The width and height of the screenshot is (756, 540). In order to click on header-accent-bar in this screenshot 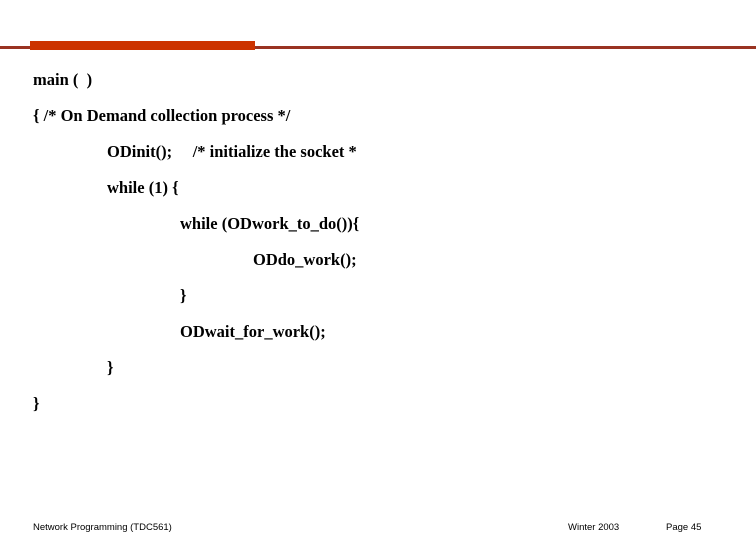, I will do `click(142, 45)`.